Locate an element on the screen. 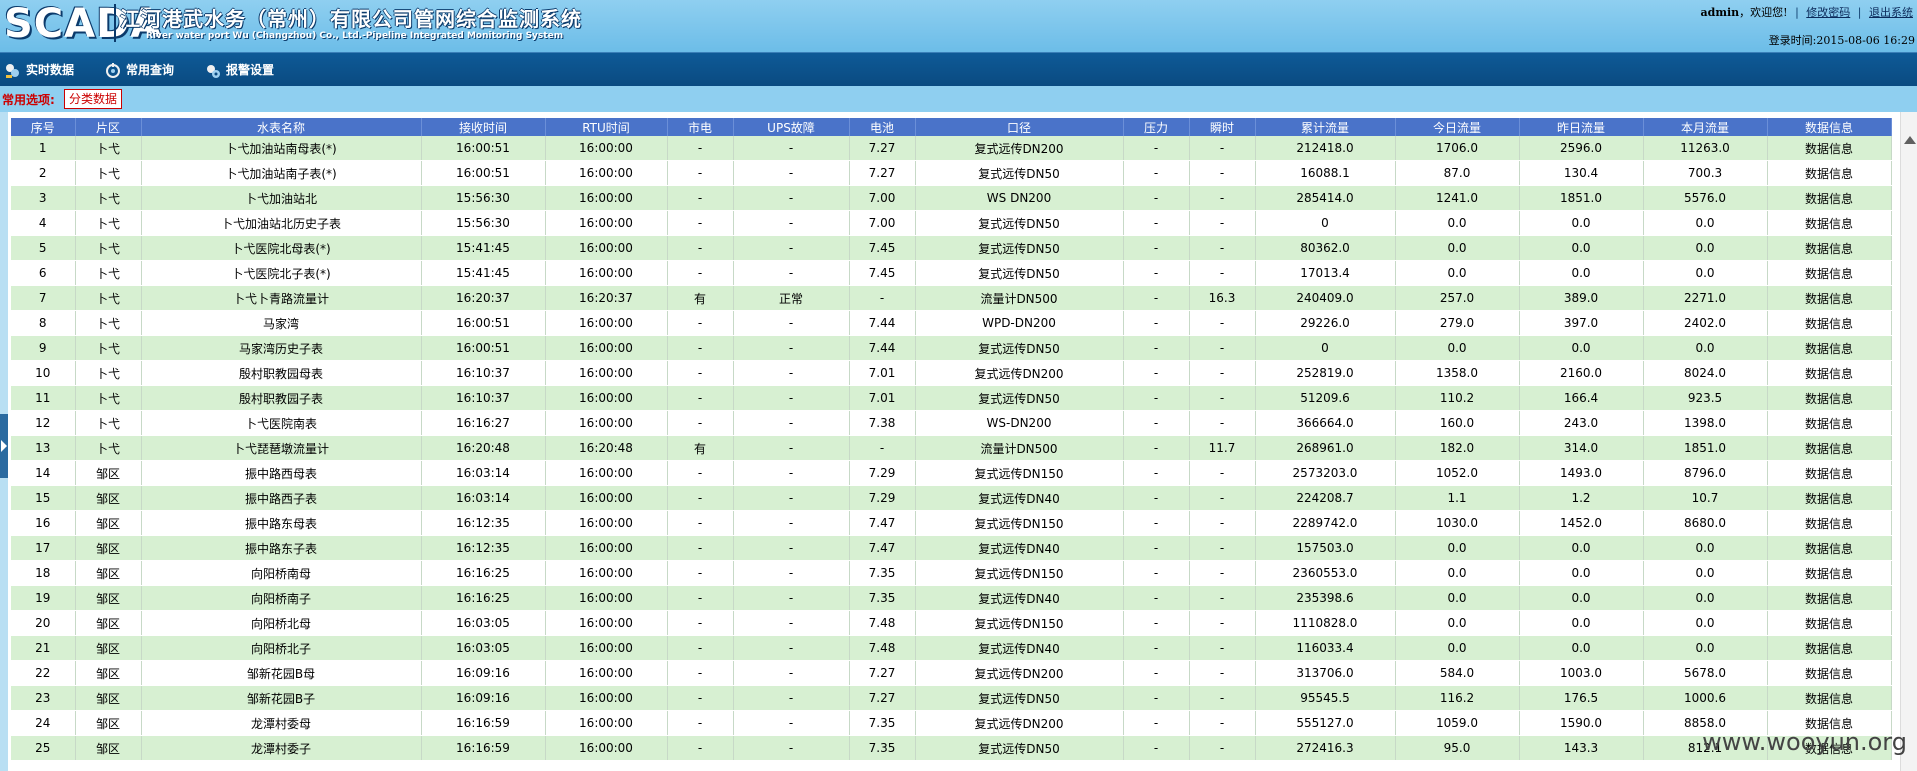 The image size is (1917, 771). table-cell: 15:56:30 is located at coordinates (483, 198).